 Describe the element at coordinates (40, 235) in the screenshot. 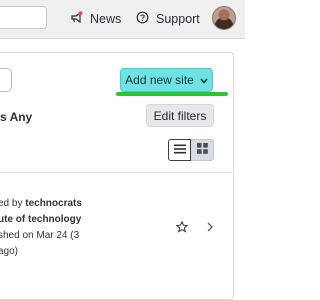

I see `site-published-line: shed on Mar 24 (3` at that location.